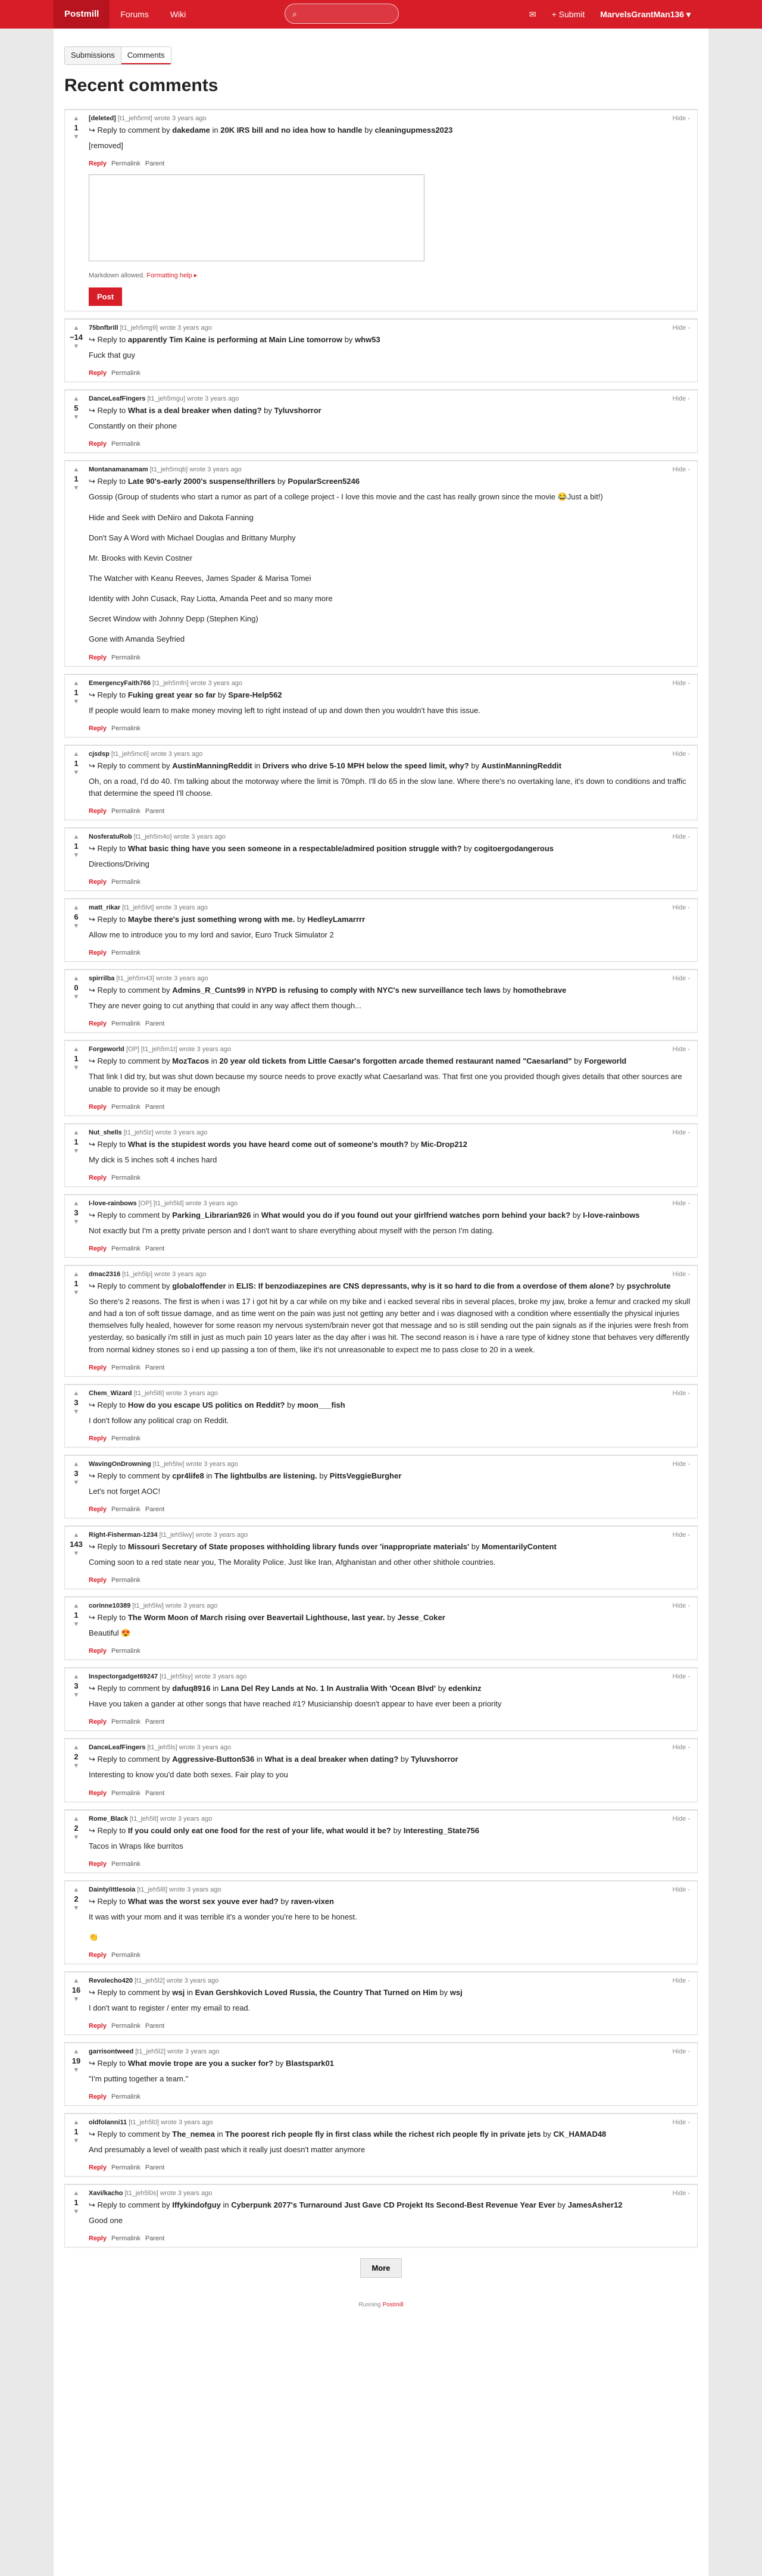  I want to click on poster-link: edenkinz, so click(465, 1688).